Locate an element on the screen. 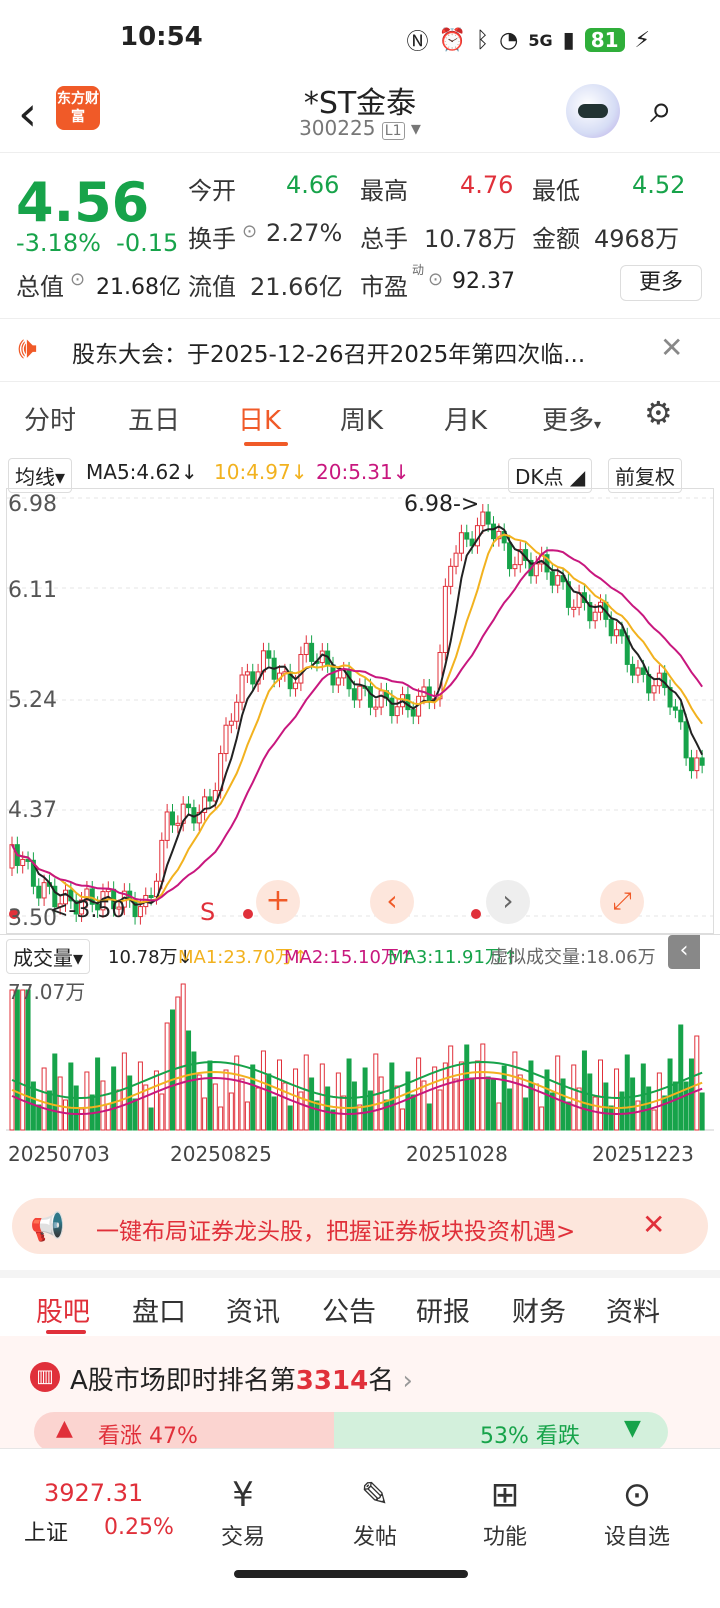  last-price: 4.56 is located at coordinates (83, 202).